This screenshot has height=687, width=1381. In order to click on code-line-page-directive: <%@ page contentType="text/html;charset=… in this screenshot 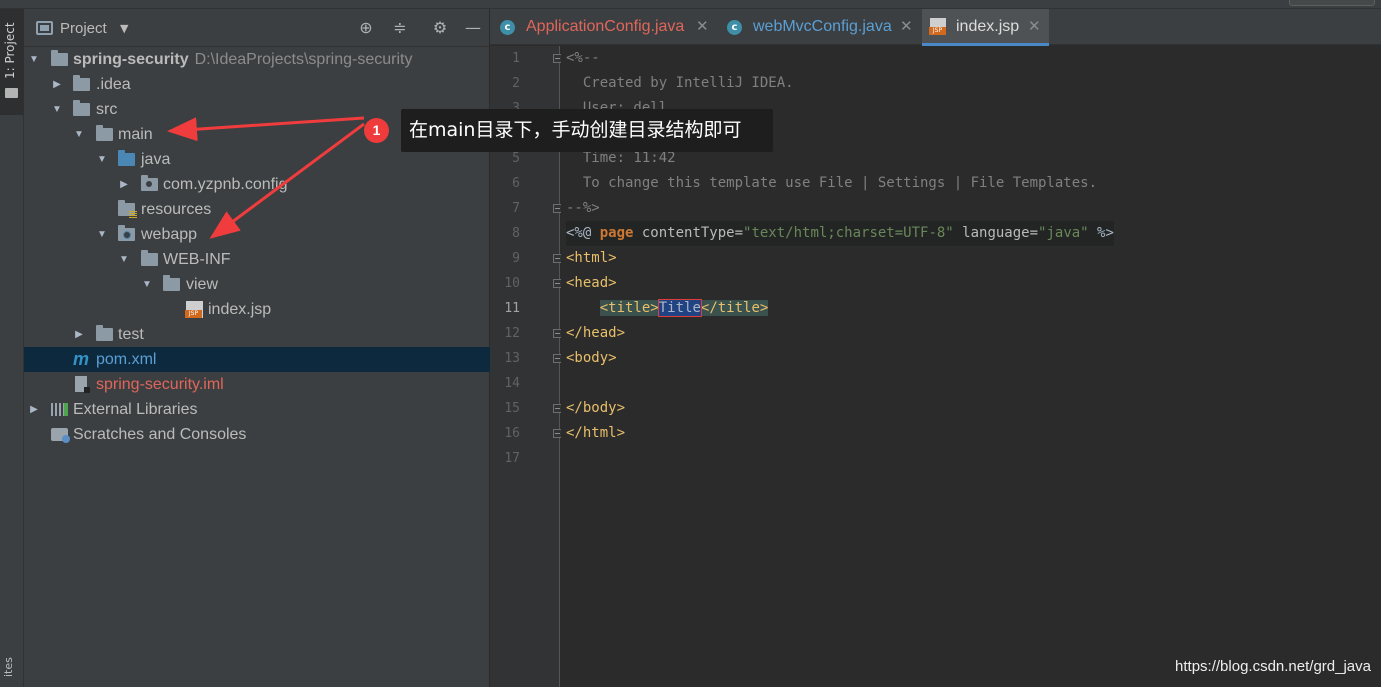, I will do `click(840, 233)`.